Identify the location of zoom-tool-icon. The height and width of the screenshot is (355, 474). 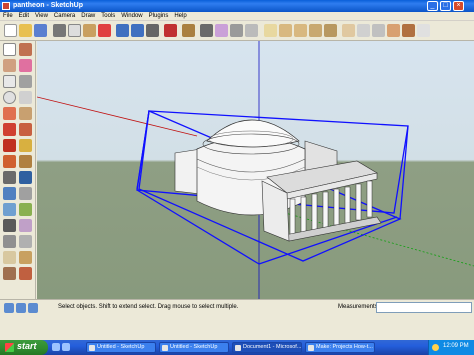
(9, 241).